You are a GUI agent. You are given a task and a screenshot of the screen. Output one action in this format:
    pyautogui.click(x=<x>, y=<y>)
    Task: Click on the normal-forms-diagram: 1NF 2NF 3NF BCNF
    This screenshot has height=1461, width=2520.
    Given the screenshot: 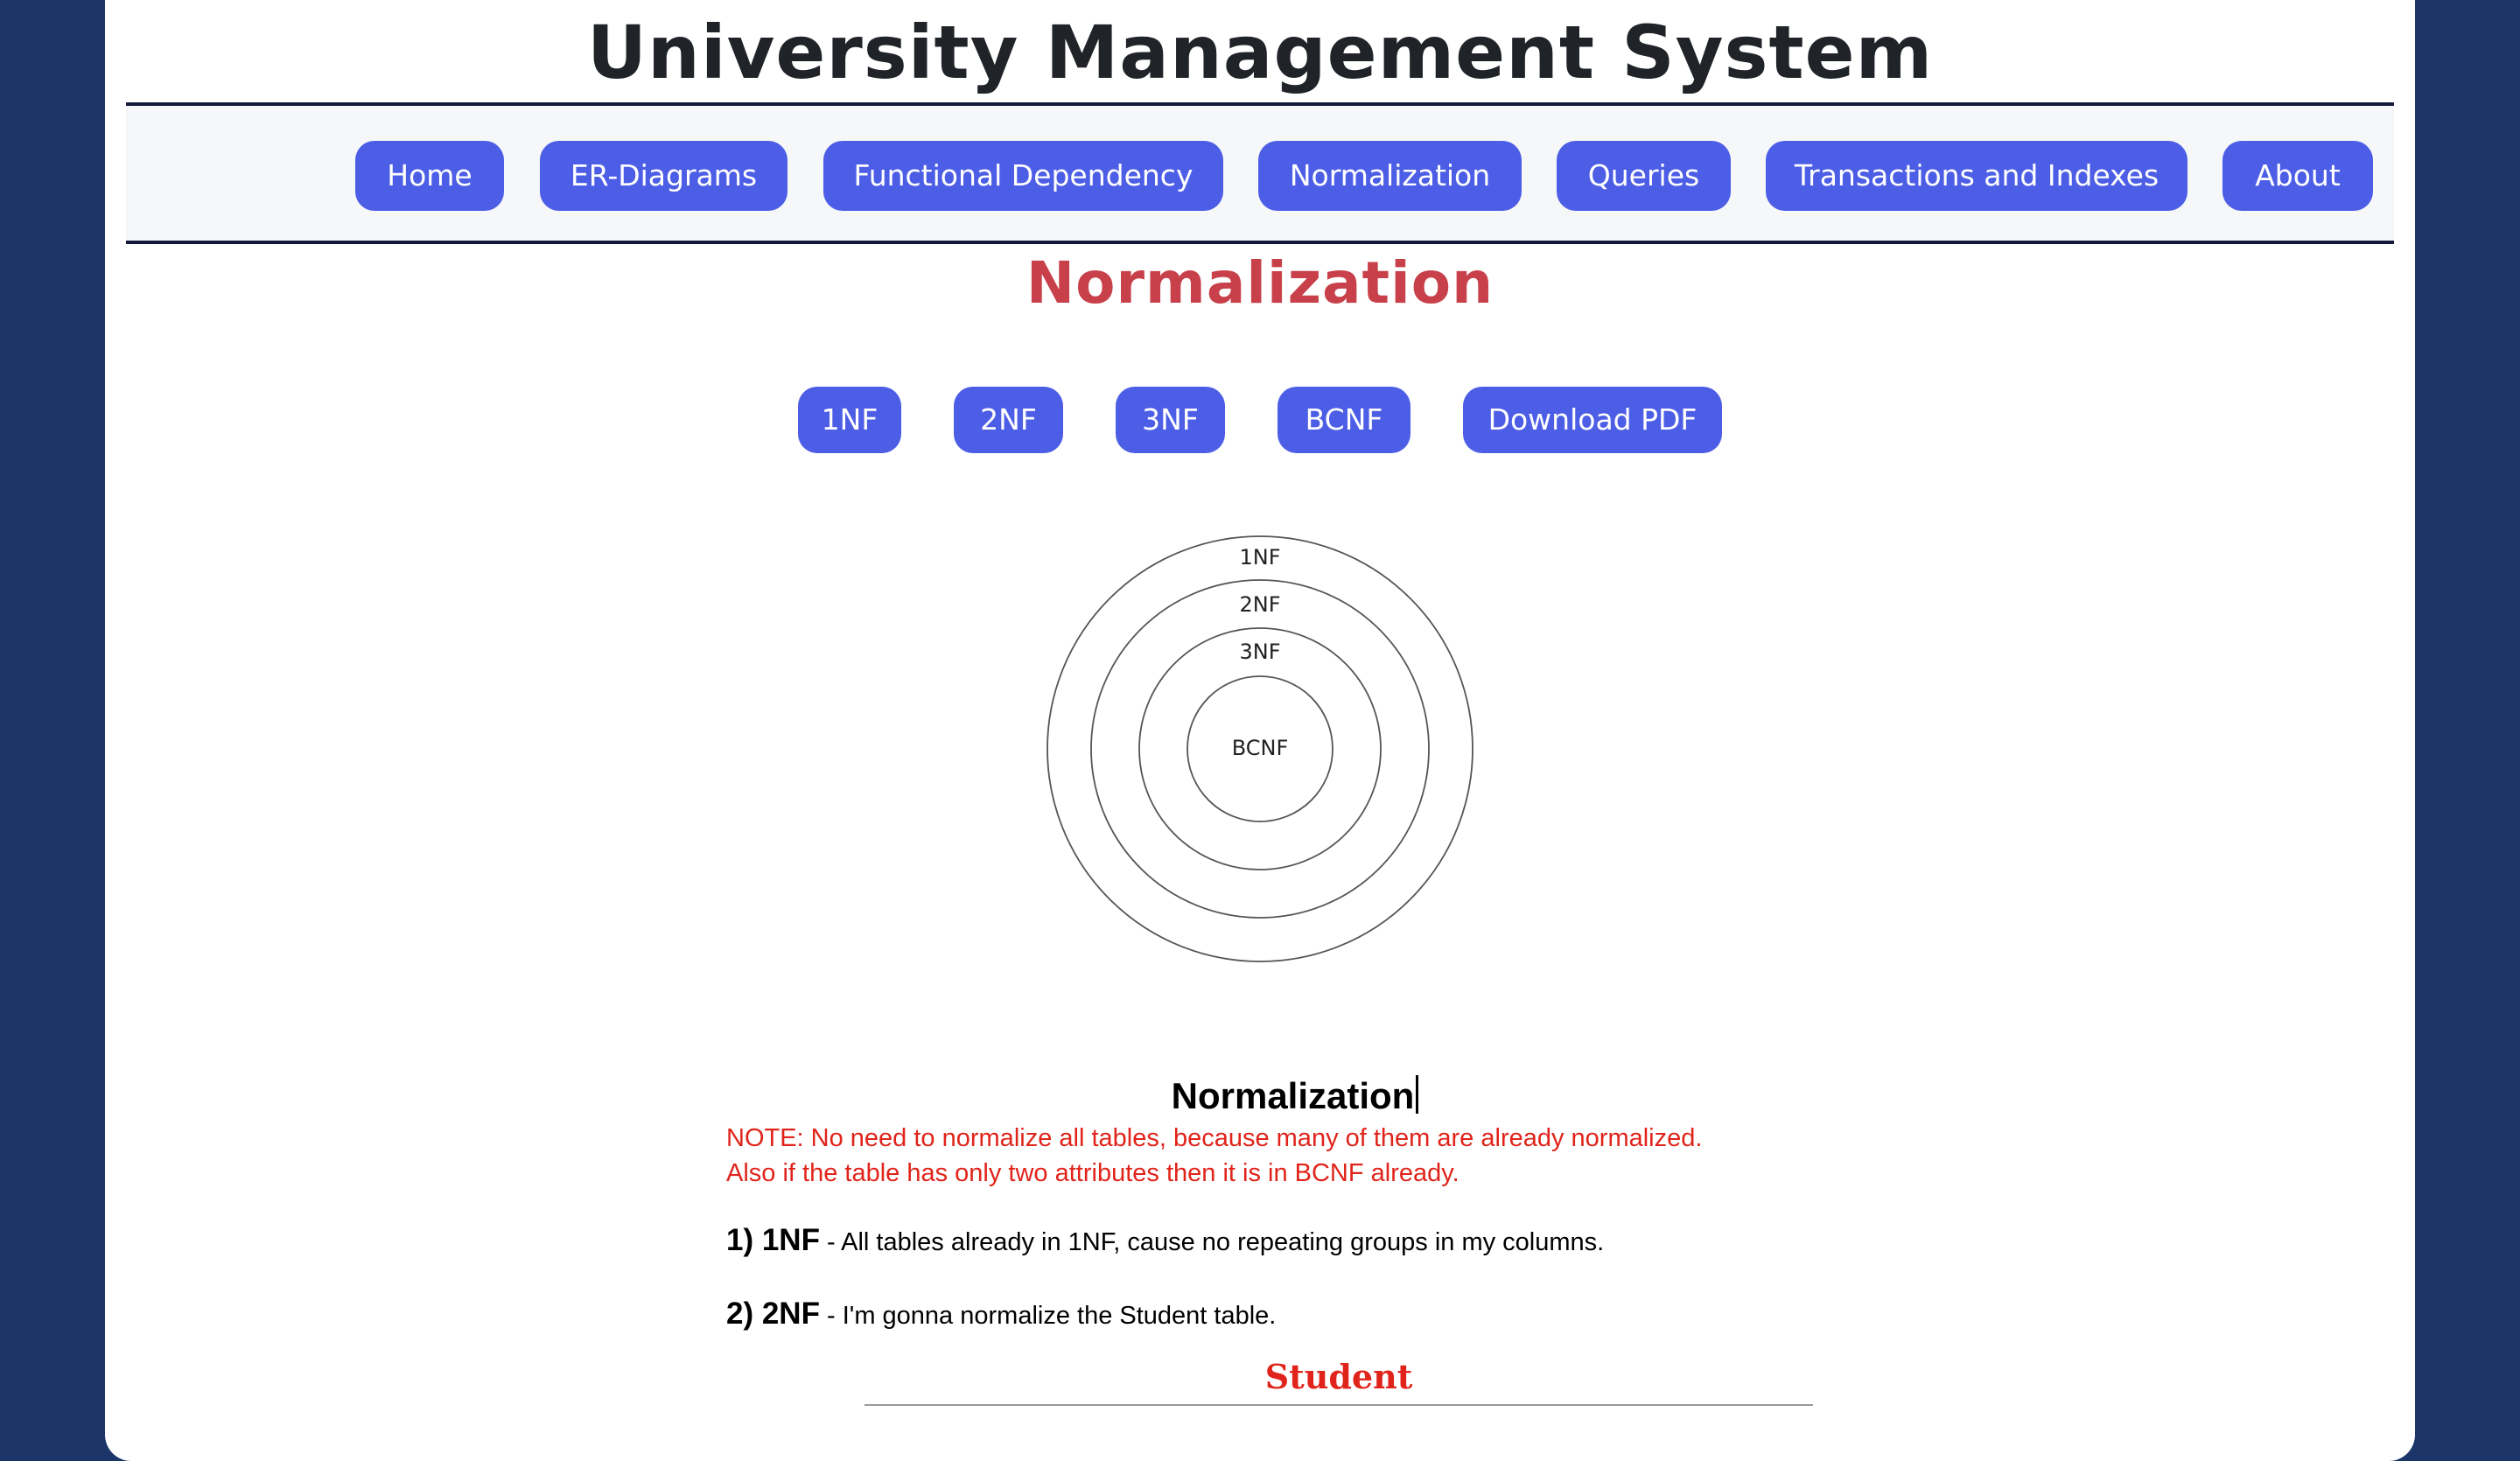 What is the action you would take?
    pyautogui.click(x=1260, y=748)
    